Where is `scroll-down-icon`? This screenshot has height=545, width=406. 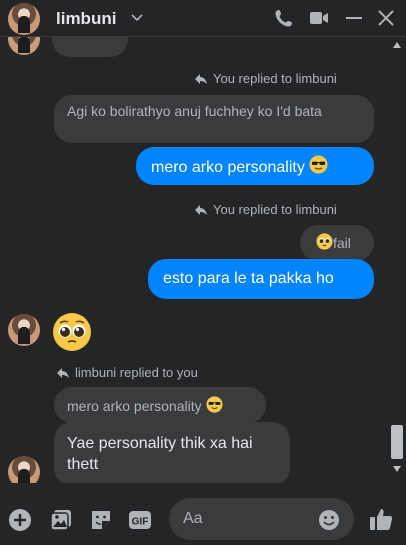
scroll-down-icon is located at coordinates (397, 469).